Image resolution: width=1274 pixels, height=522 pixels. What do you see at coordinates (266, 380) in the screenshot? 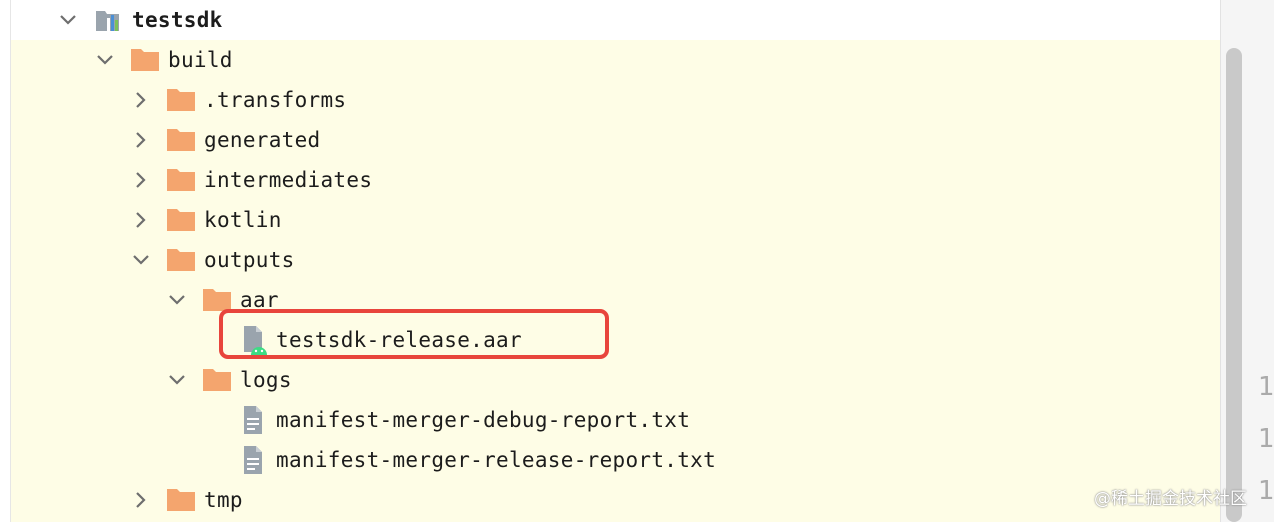
I see `tree-label: logs` at bounding box center [266, 380].